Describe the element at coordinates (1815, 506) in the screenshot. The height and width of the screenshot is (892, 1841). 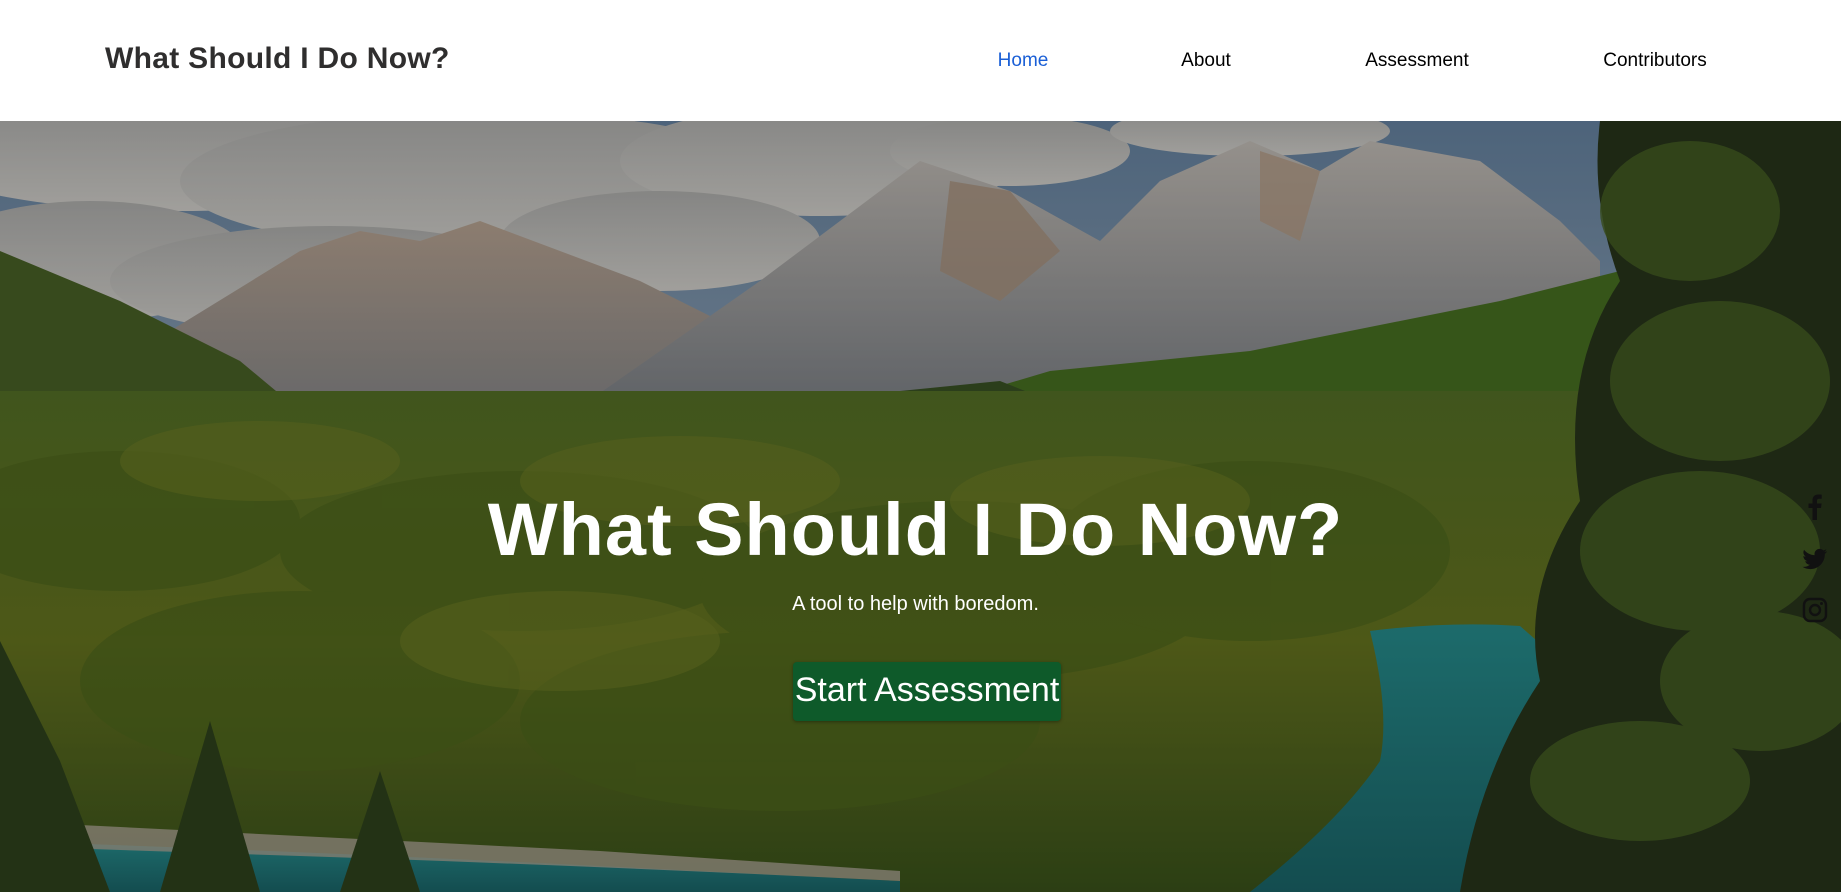
I see `facebook-icon` at that location.